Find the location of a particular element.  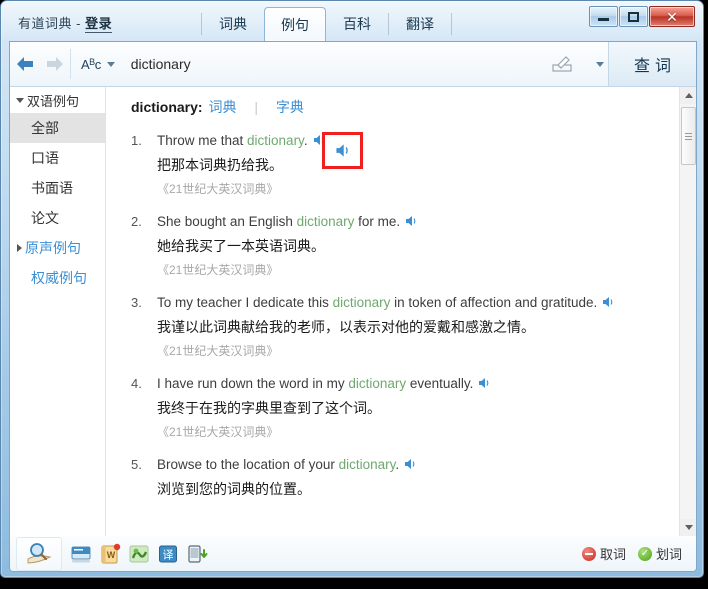

sidebar-item-thesis: 论文 is located at coordinates (57, 218).